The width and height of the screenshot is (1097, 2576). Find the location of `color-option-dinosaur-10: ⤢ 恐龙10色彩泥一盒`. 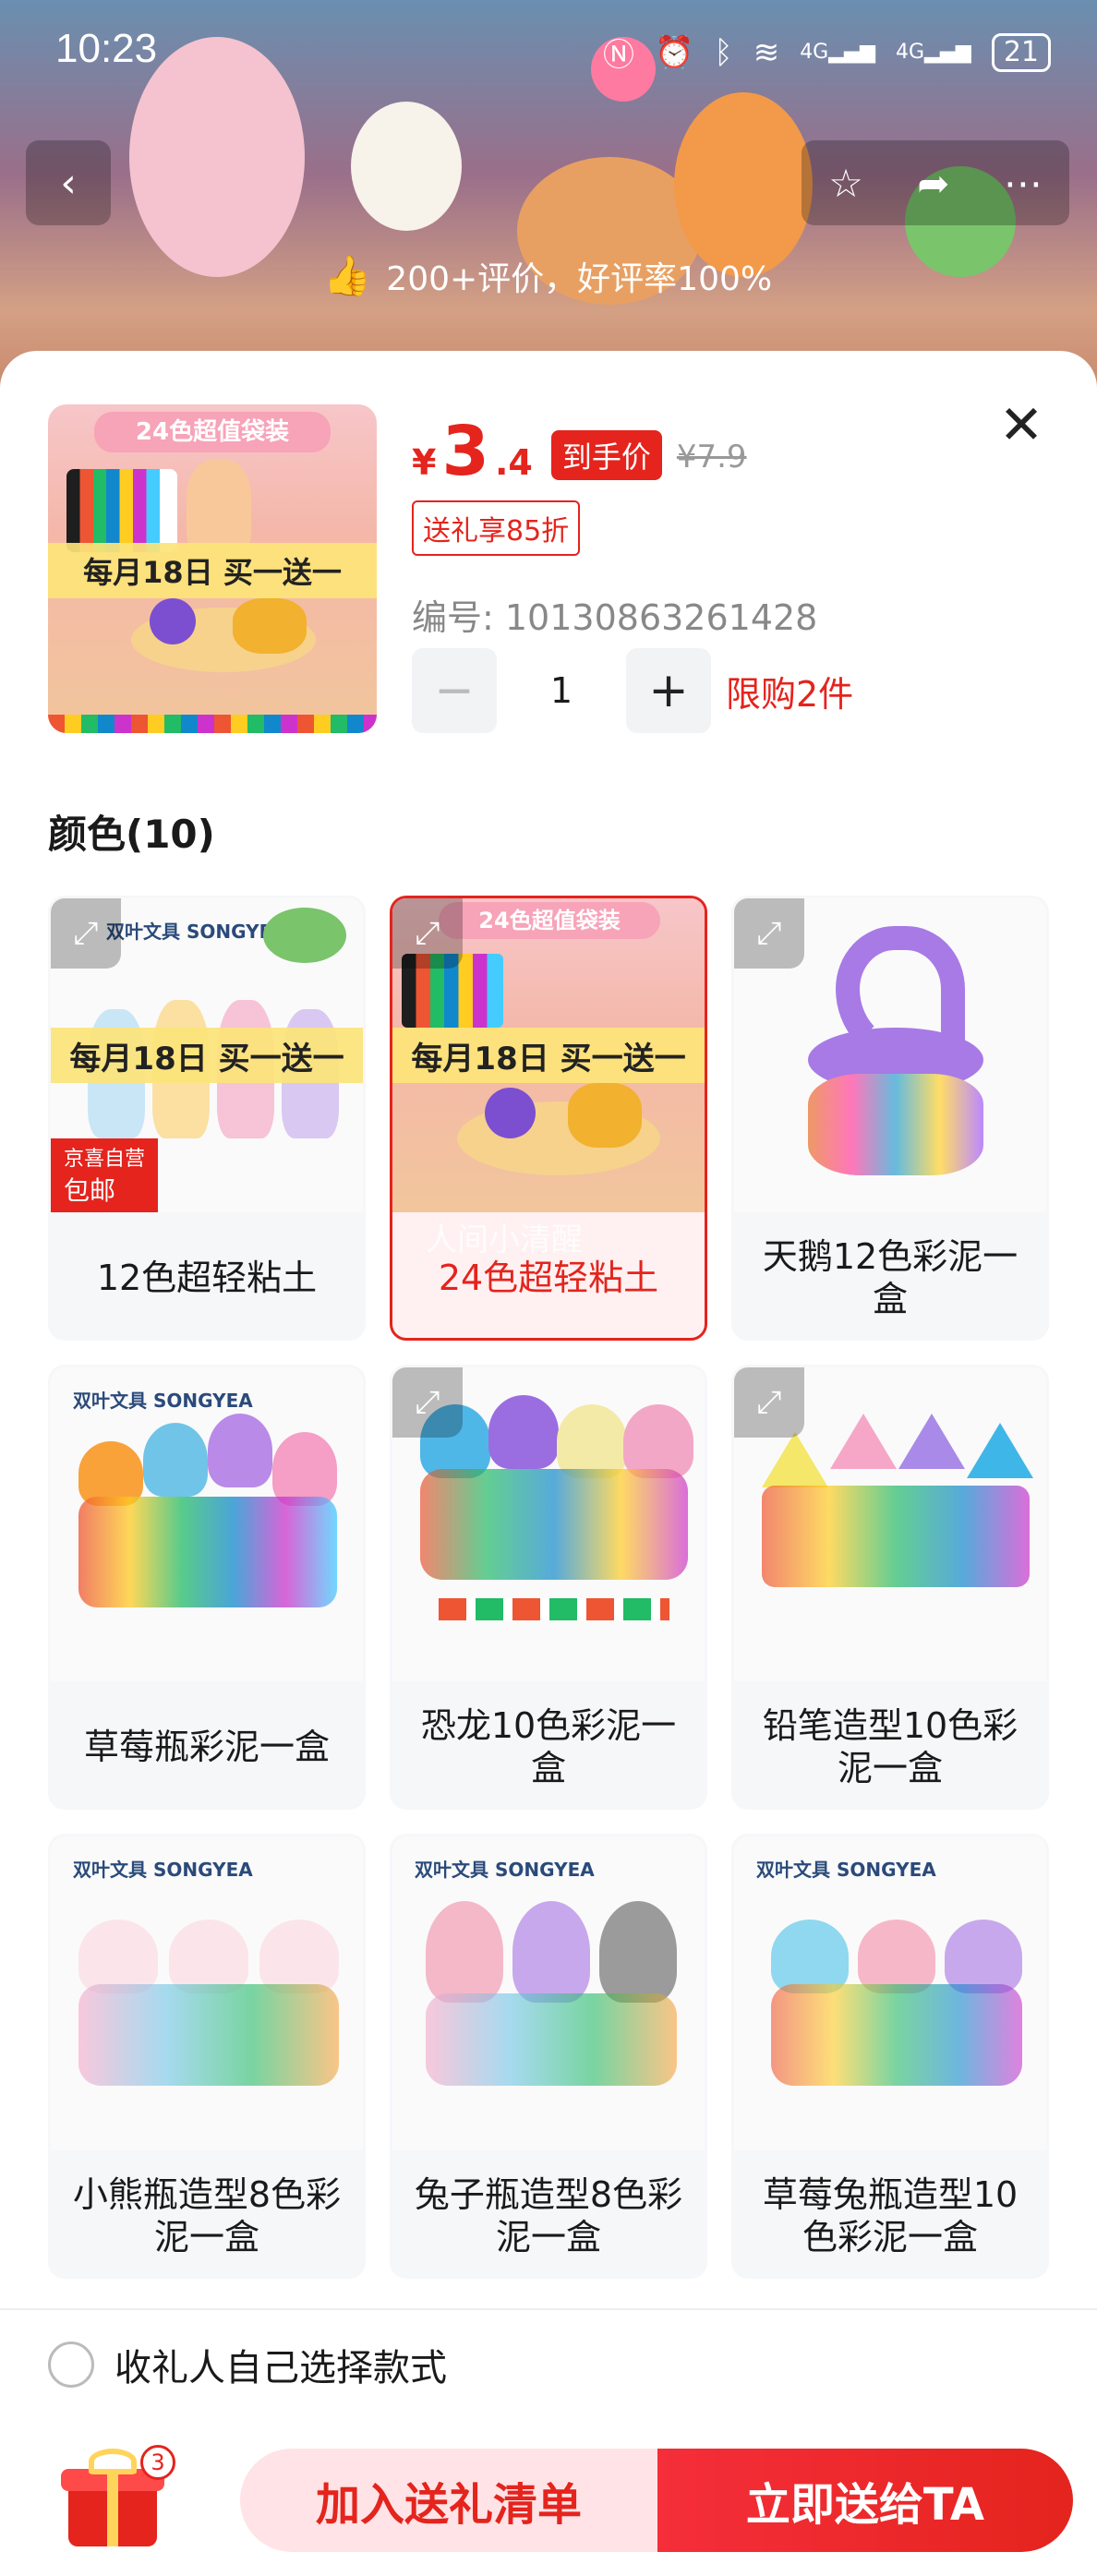

color-option-dinosaur-10: ⤢ 恐龙10色彩泥一盒 is located at coordinates (548, 1587).